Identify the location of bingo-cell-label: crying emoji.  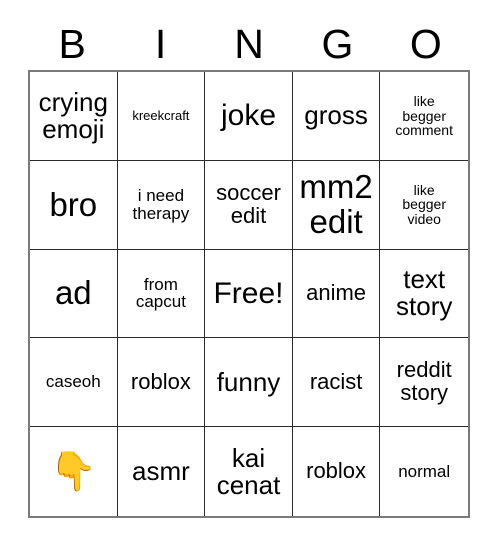
(73, 115).